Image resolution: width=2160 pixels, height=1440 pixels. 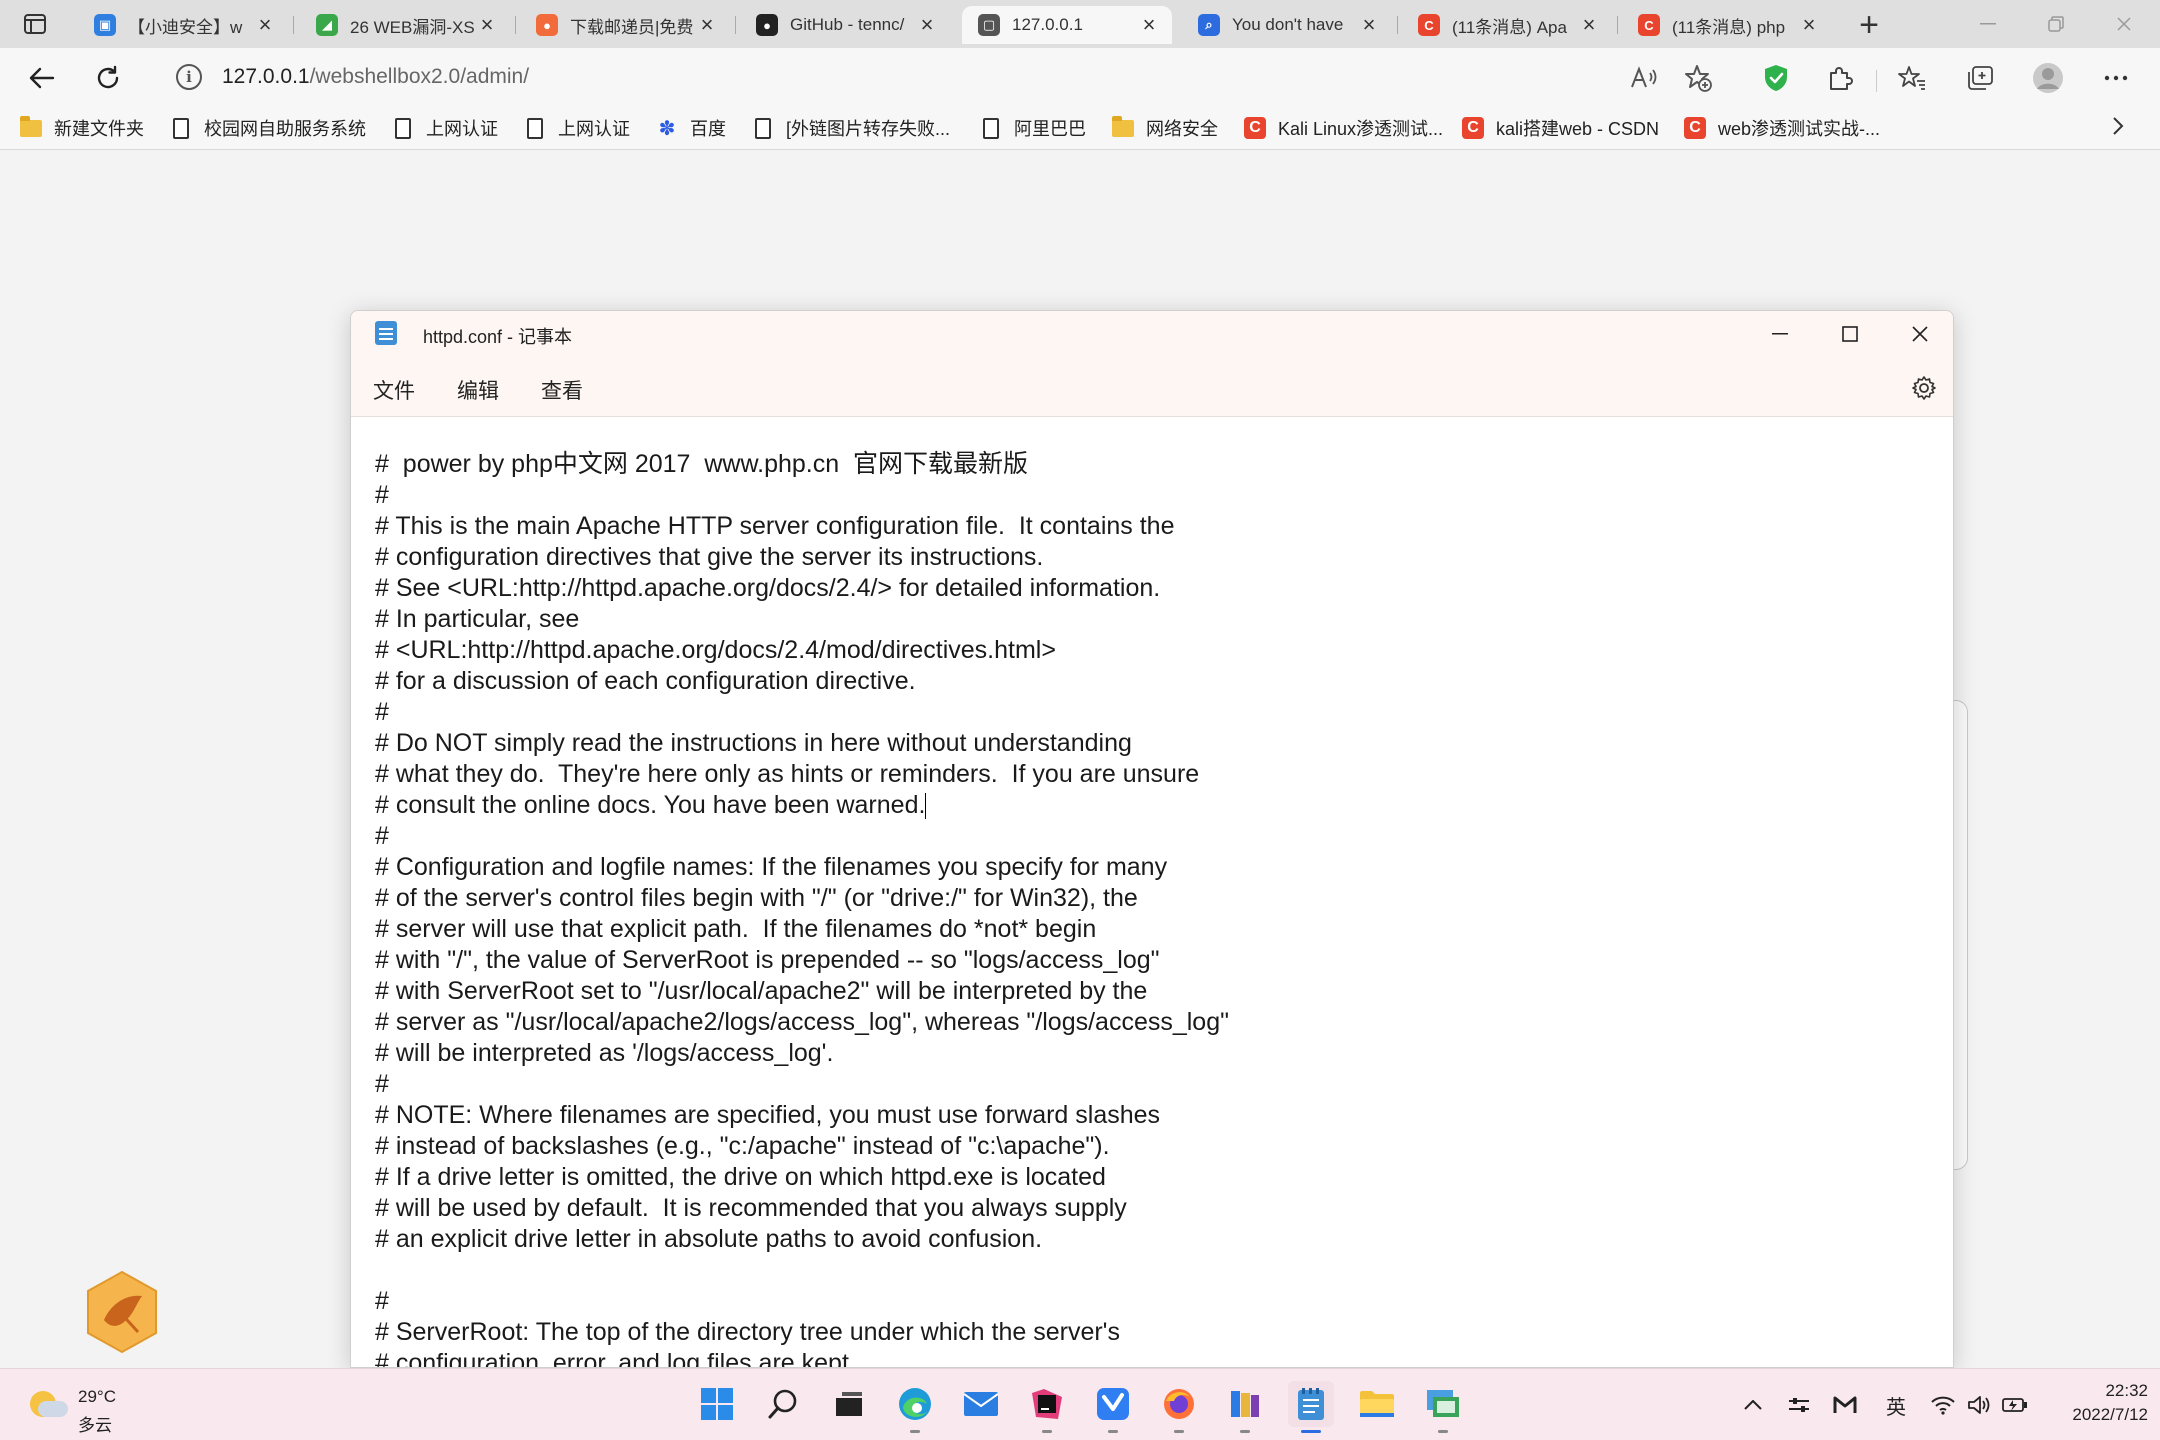 I want to click on notepad-titlebar: httpd.conf - 记事本, so click(x=1152, y=334).